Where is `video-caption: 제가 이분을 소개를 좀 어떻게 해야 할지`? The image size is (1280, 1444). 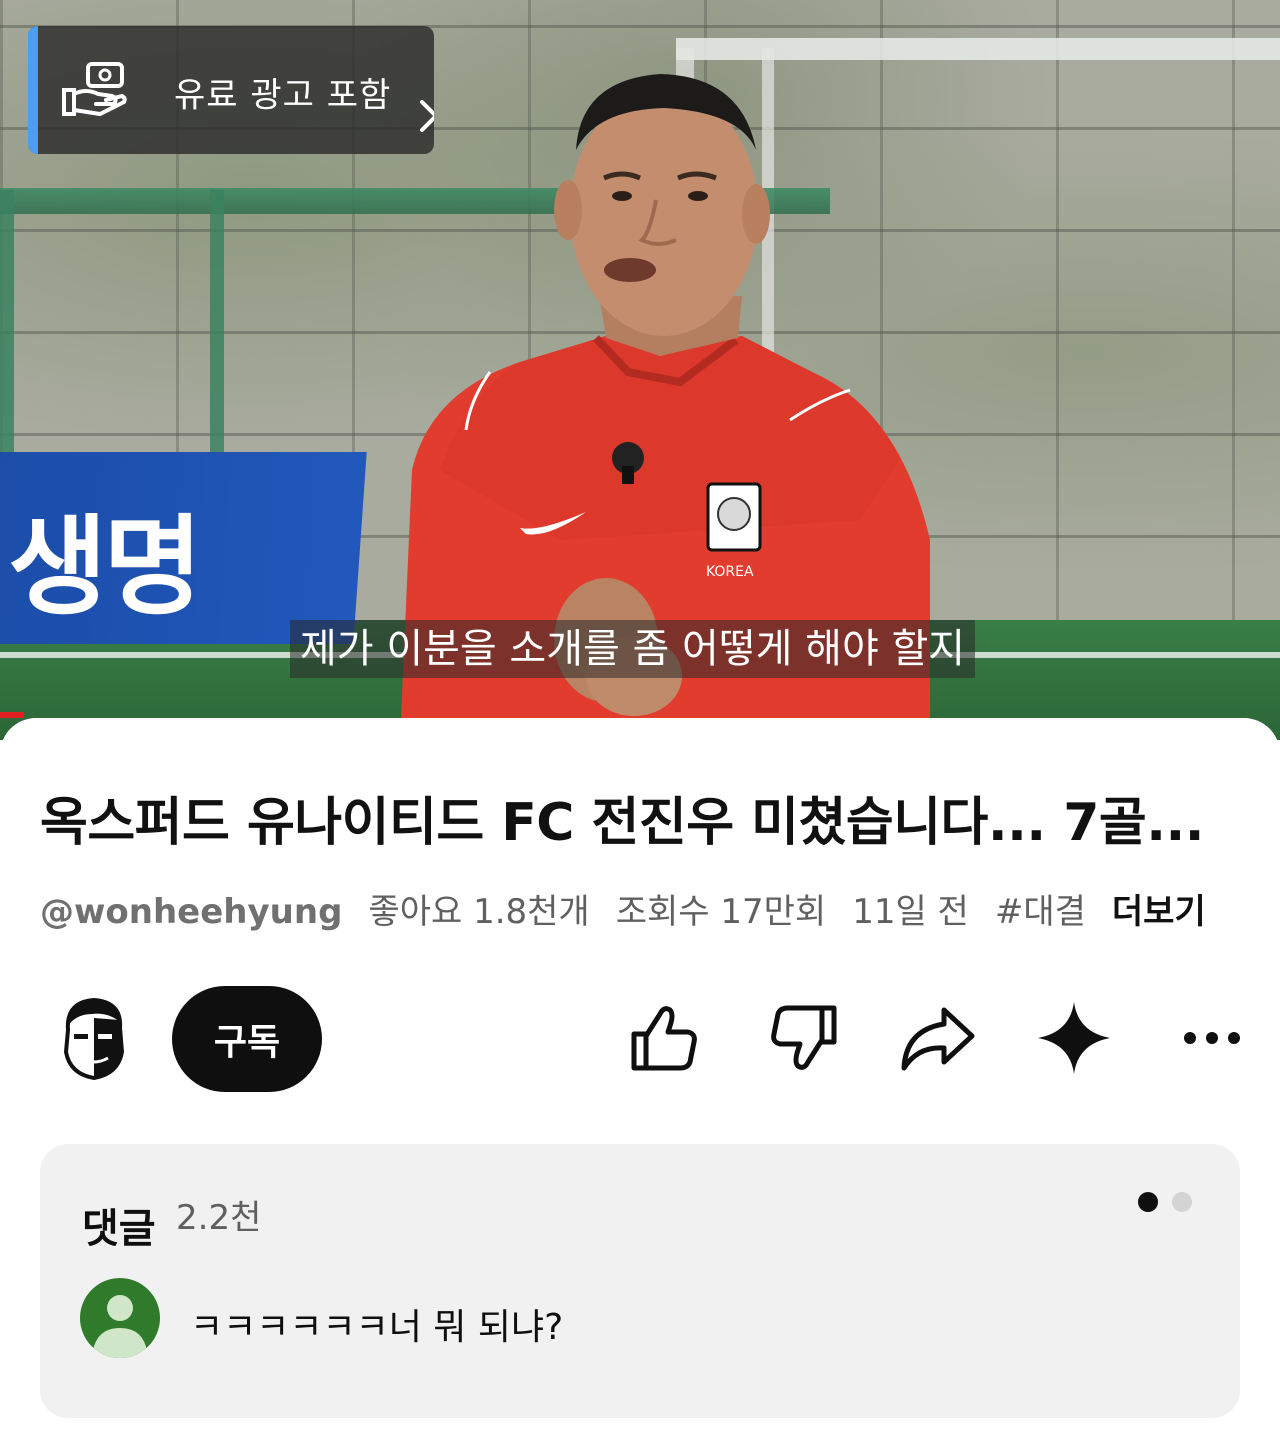
video-caption: 제가 이분을 소개를 좀 어떻게 해야 할지 is located at coordinates (633, 649).